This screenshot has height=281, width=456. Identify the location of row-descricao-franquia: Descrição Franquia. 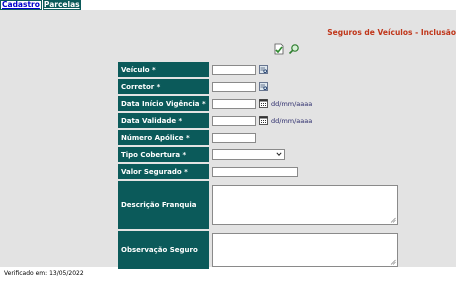
(287, 205).